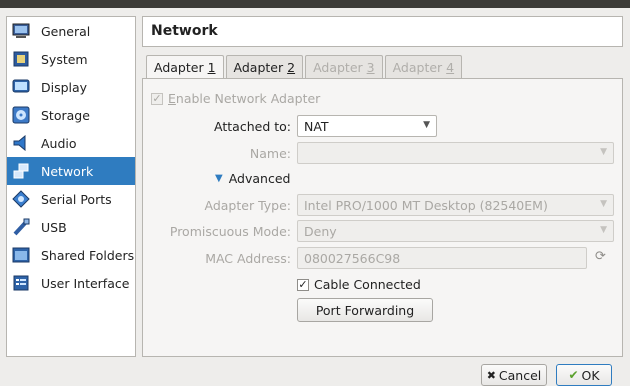  I want to click on sidebar-item-shared-folders: Shared Folders, so click(71, 255).